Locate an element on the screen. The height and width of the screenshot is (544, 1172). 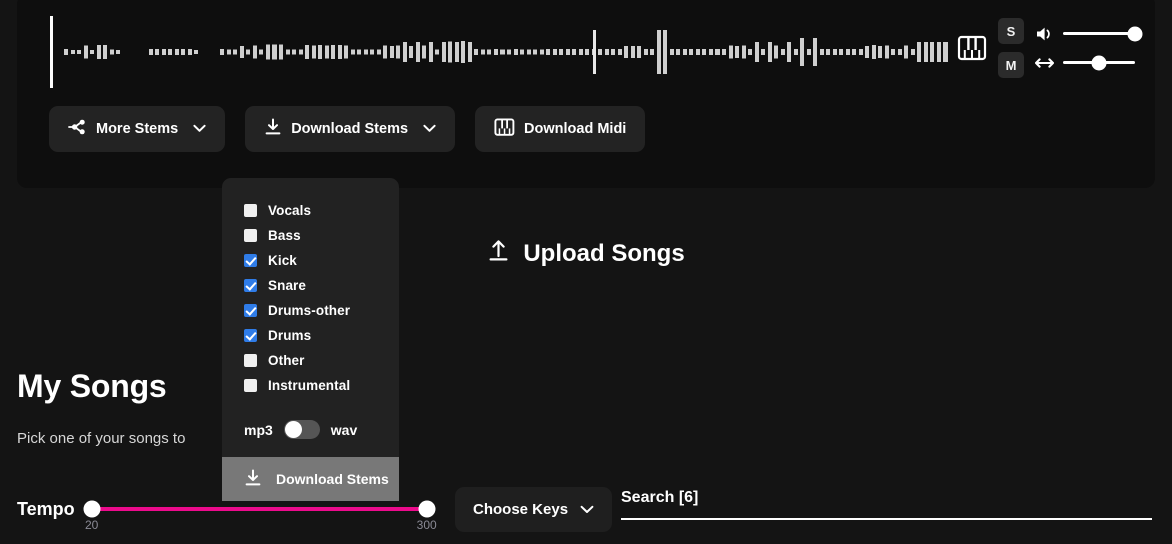
waveform-cursor is located at coordinates (594, 52).